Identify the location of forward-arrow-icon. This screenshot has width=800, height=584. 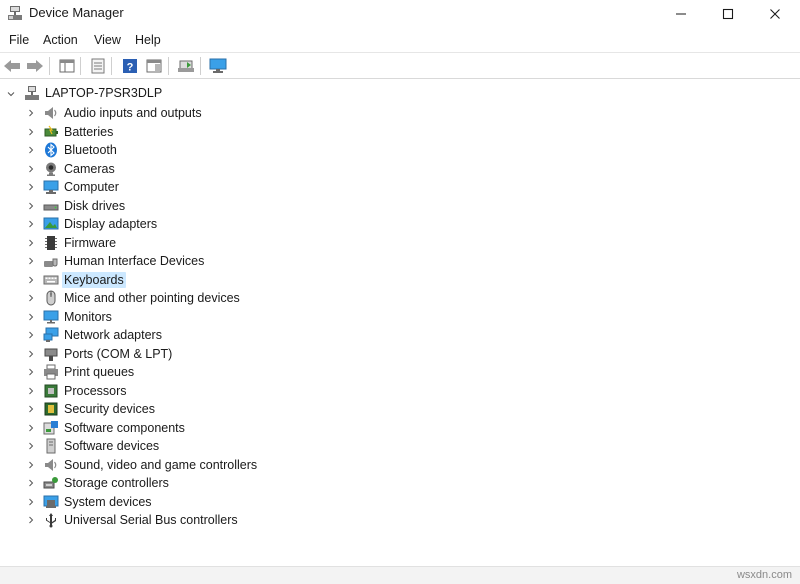
(35, 66).